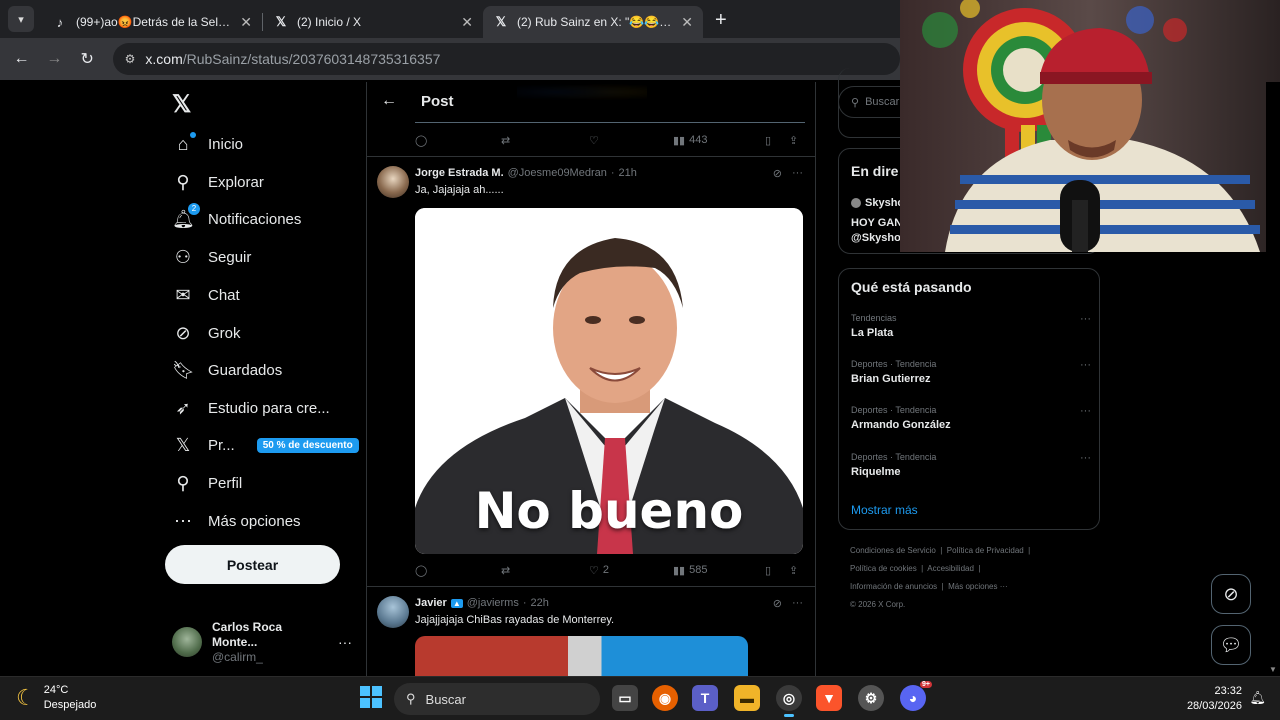 The height and width of the screenshot is (720, 1280). What do you see at coordinates (985, 550) in the screenshot?
I see `footer-link-privacy: Política de Privacidad` at bounding box center [985, 550].